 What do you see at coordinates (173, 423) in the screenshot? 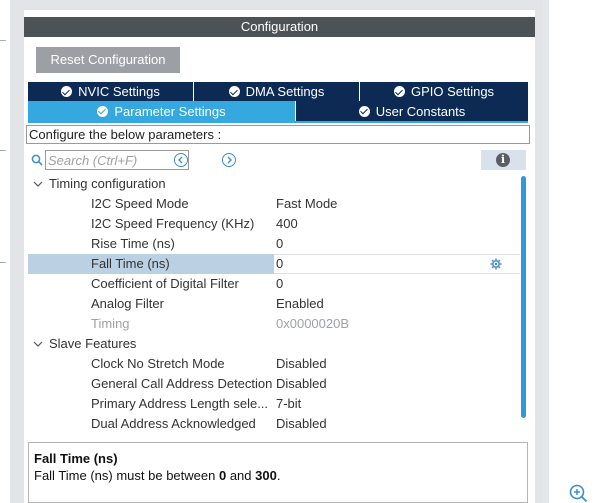
I see `param-name: Dual Address Acknowledged` at bounding box center [173, 423].